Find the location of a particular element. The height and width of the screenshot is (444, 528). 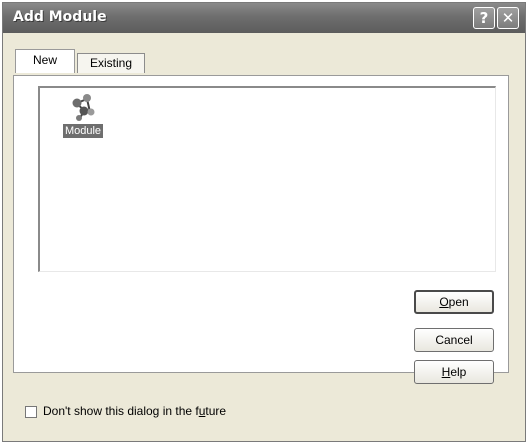

dialog-title: Add Module is located at coordinates (60, 17).